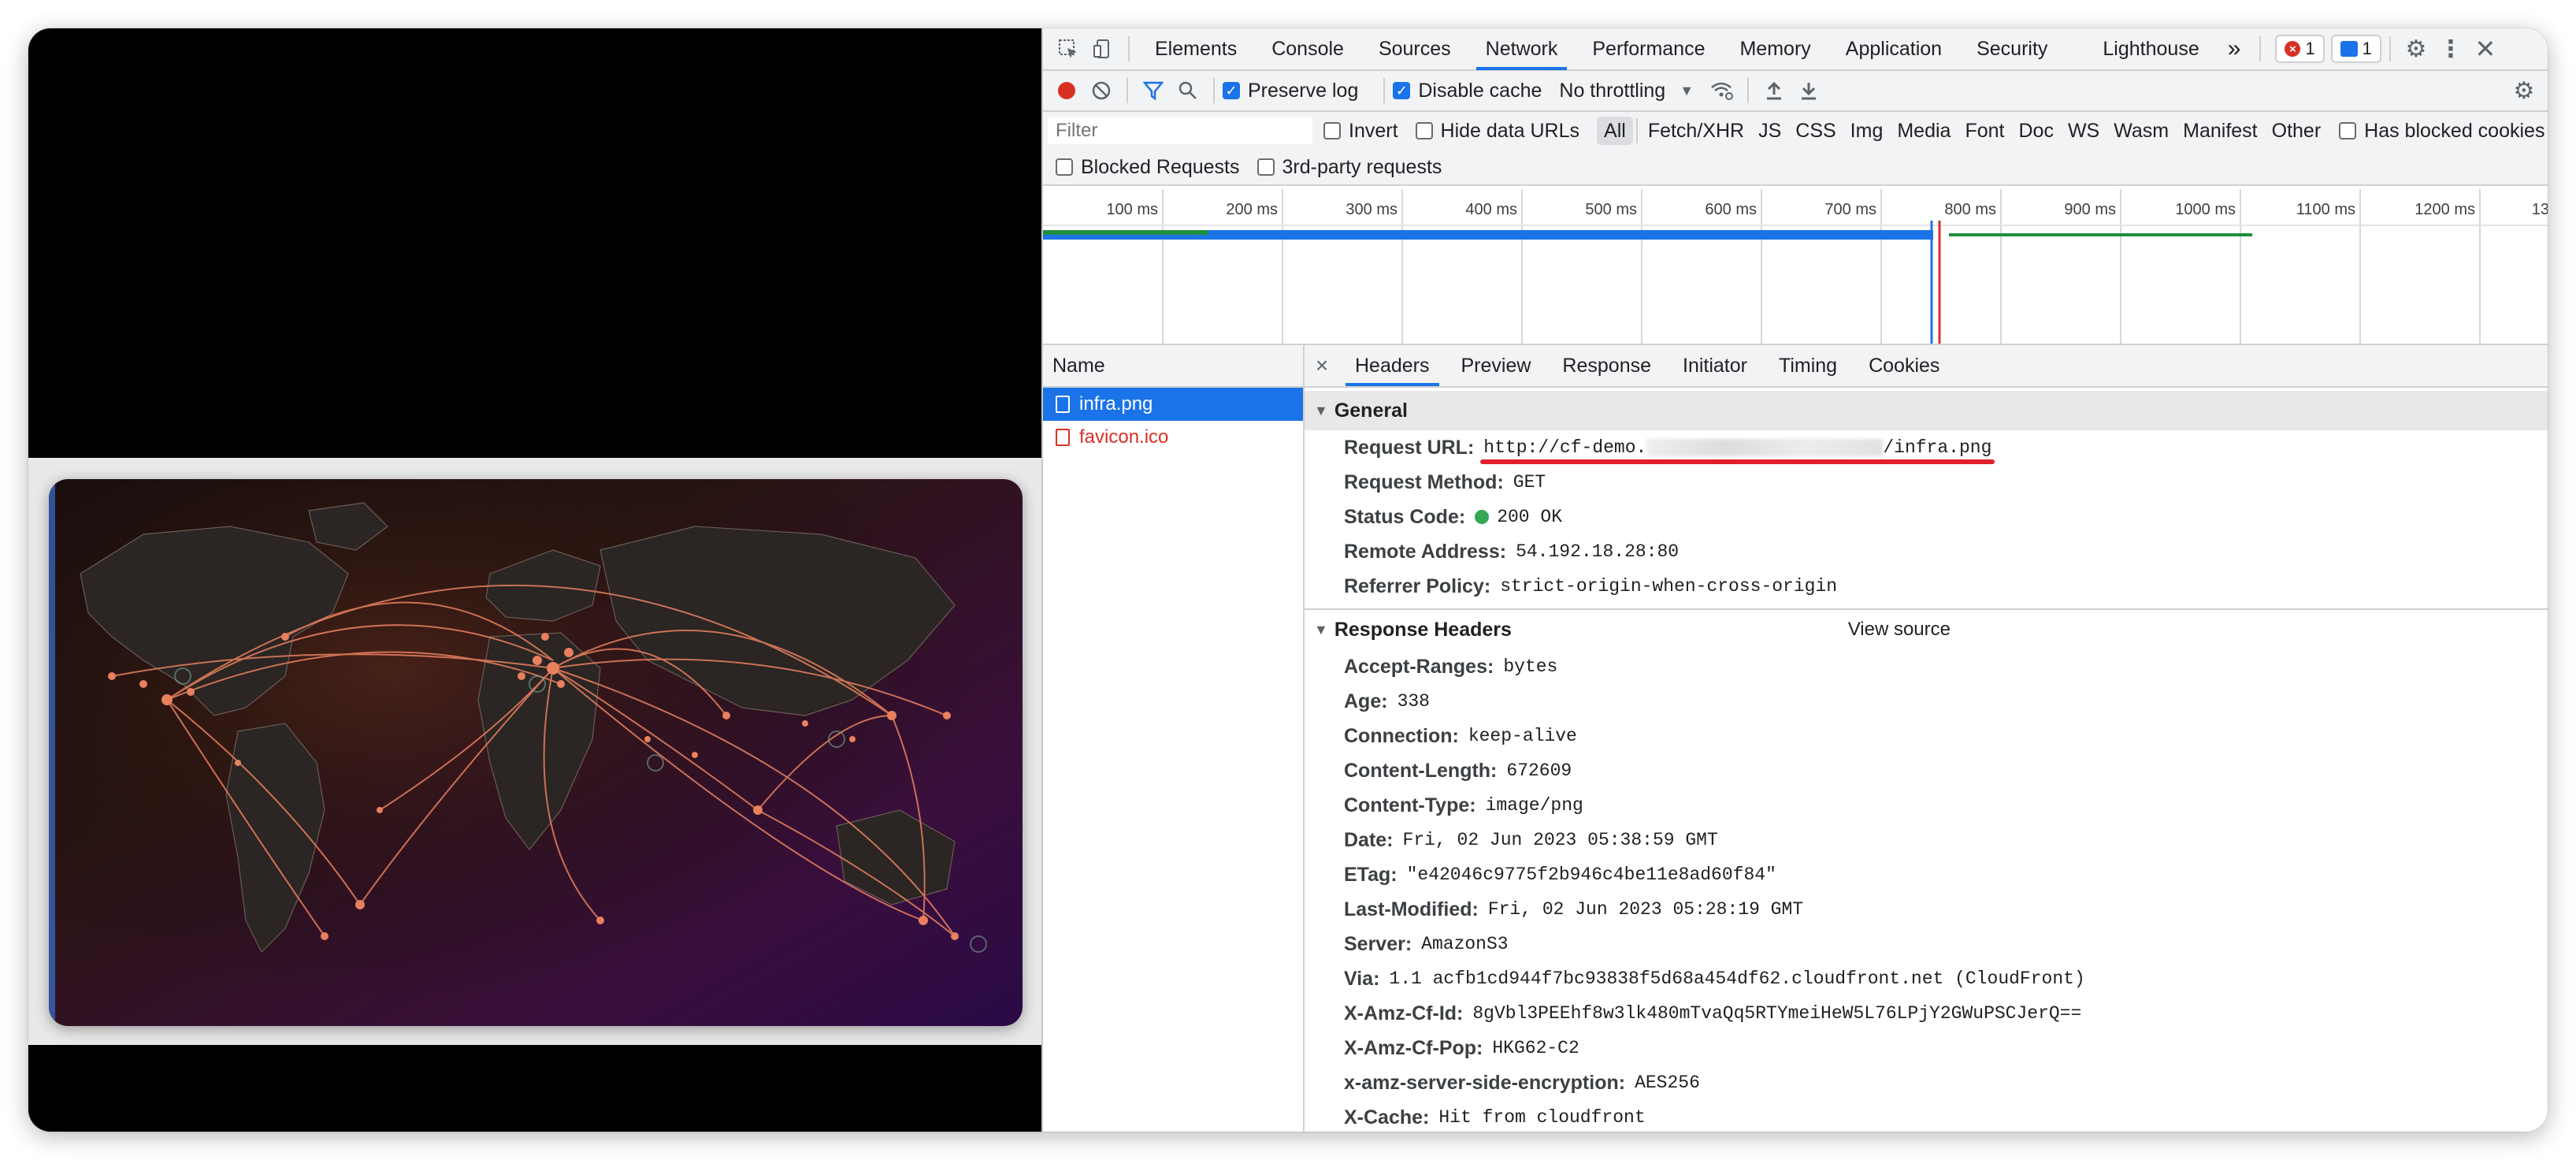 Image resolution: width=2576 pixels, height=1160 pixels. I want to click on tab-initiator: Initiator, so click(1715, 365).